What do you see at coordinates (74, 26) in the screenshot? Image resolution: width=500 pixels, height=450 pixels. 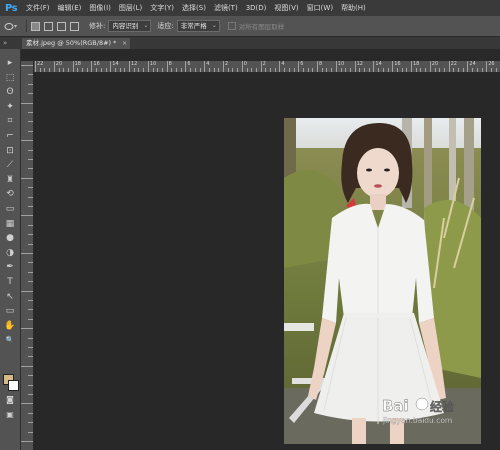 I see `intersect-selection-icon` at bounding box center [74, 26].